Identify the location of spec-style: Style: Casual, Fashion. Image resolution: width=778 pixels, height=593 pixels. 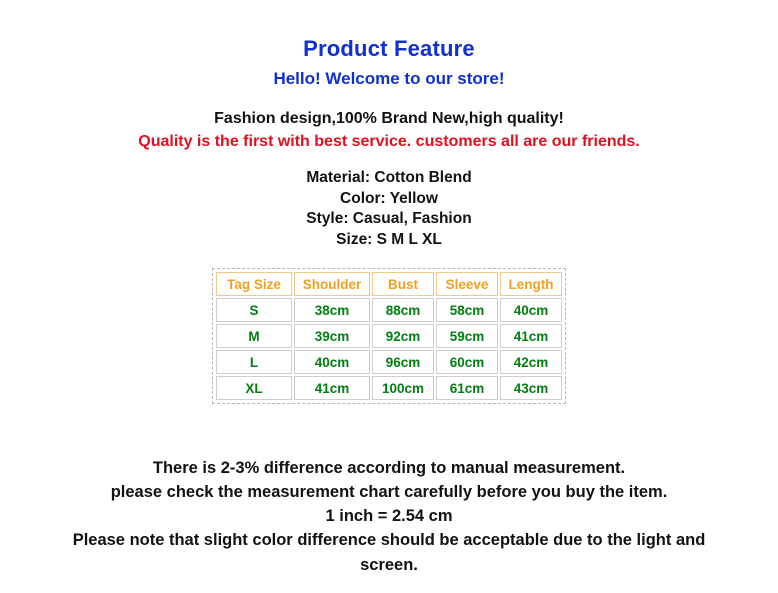
(389, 218).